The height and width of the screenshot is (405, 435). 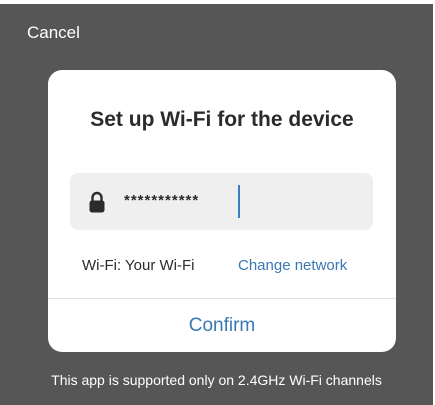 What do you see at coordinates (53, 33) in the screenshot?
I see `cancel-button: Cancel` at bounding box center [53, 33].